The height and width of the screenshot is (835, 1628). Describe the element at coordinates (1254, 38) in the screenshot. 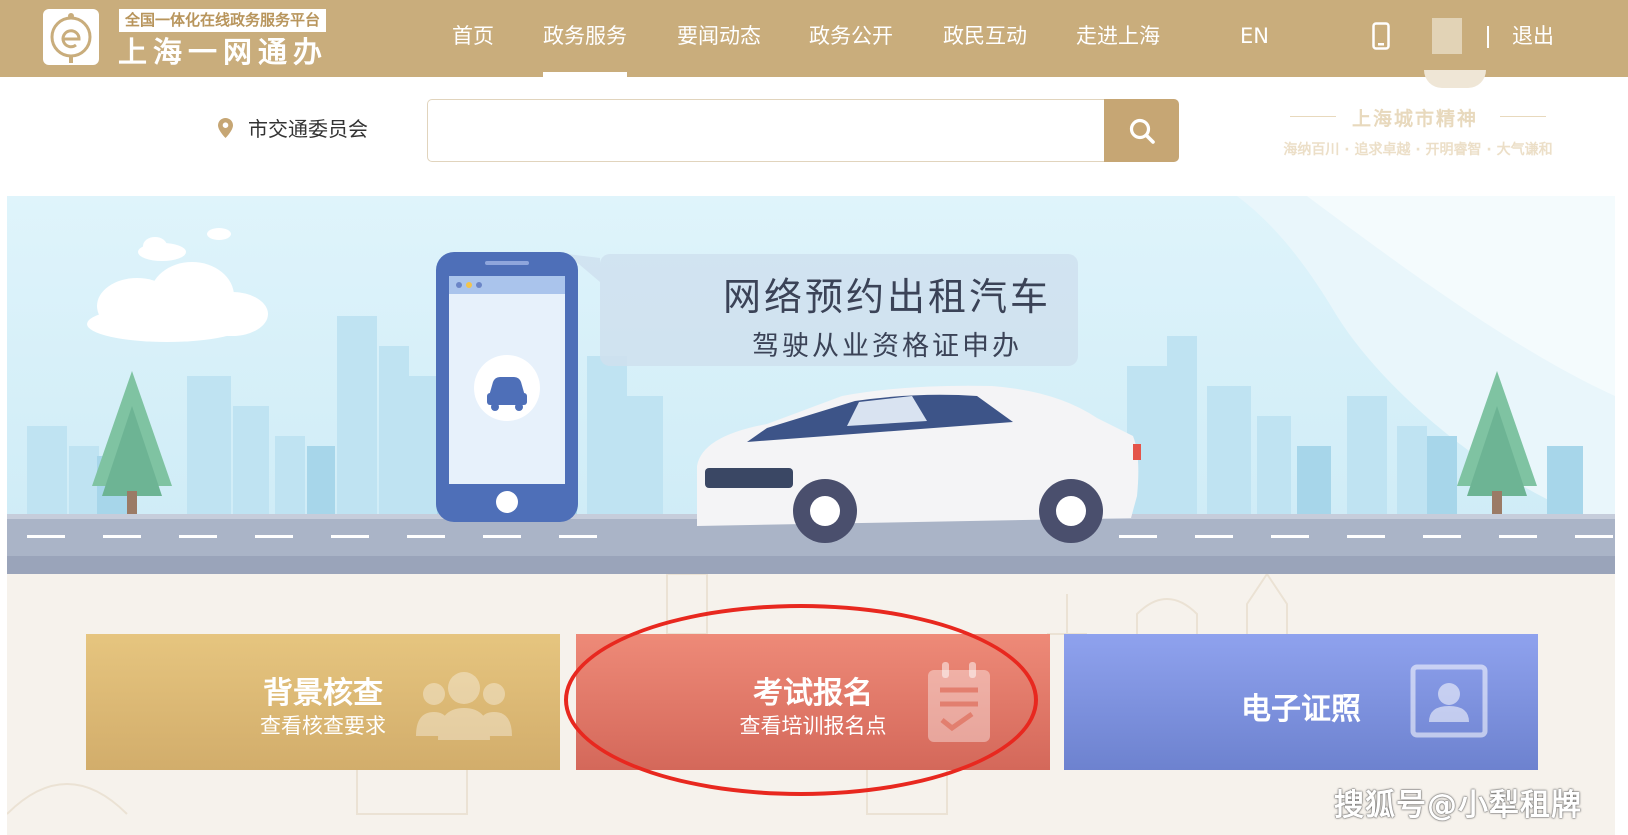

I see `nav-english: EN` at that location.